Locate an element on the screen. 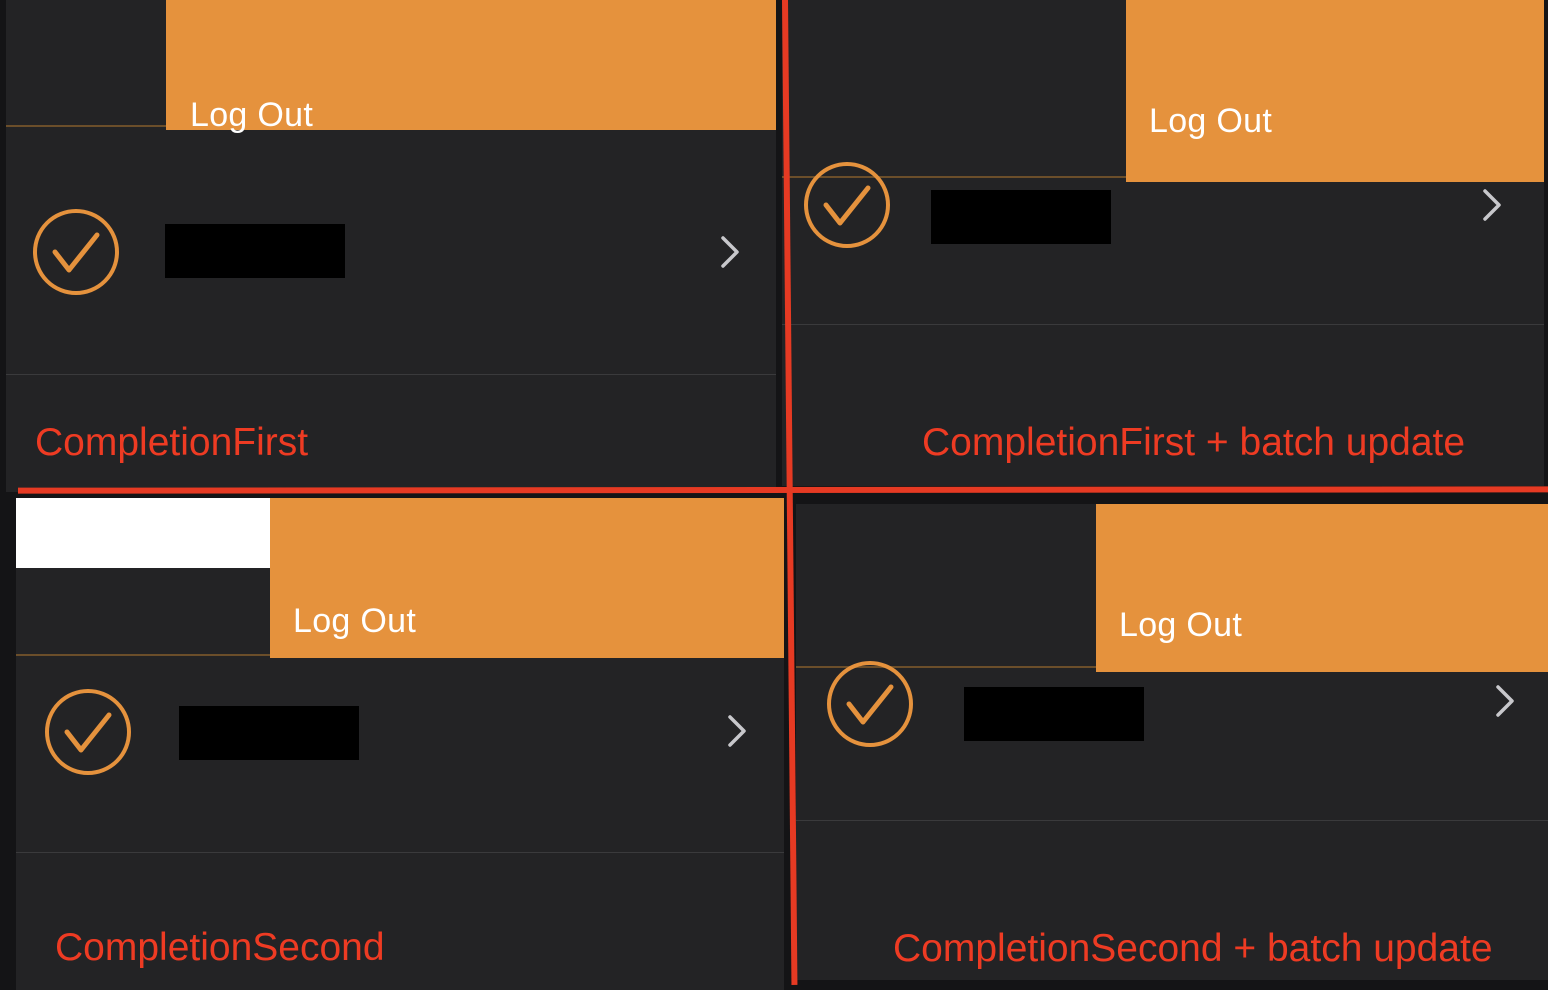  panel-caption: CompletionFirst + batch update is located at coordinates (1194, 442).